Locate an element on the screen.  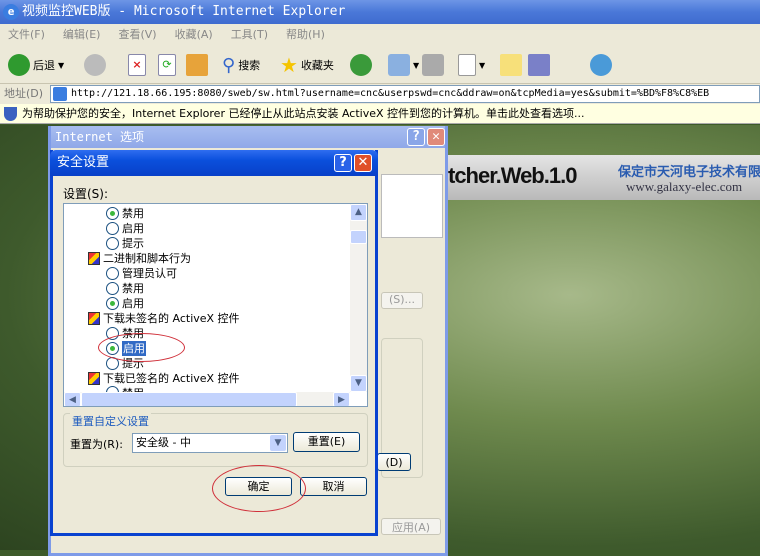
mail-icon is located at coordinates (399, 65).